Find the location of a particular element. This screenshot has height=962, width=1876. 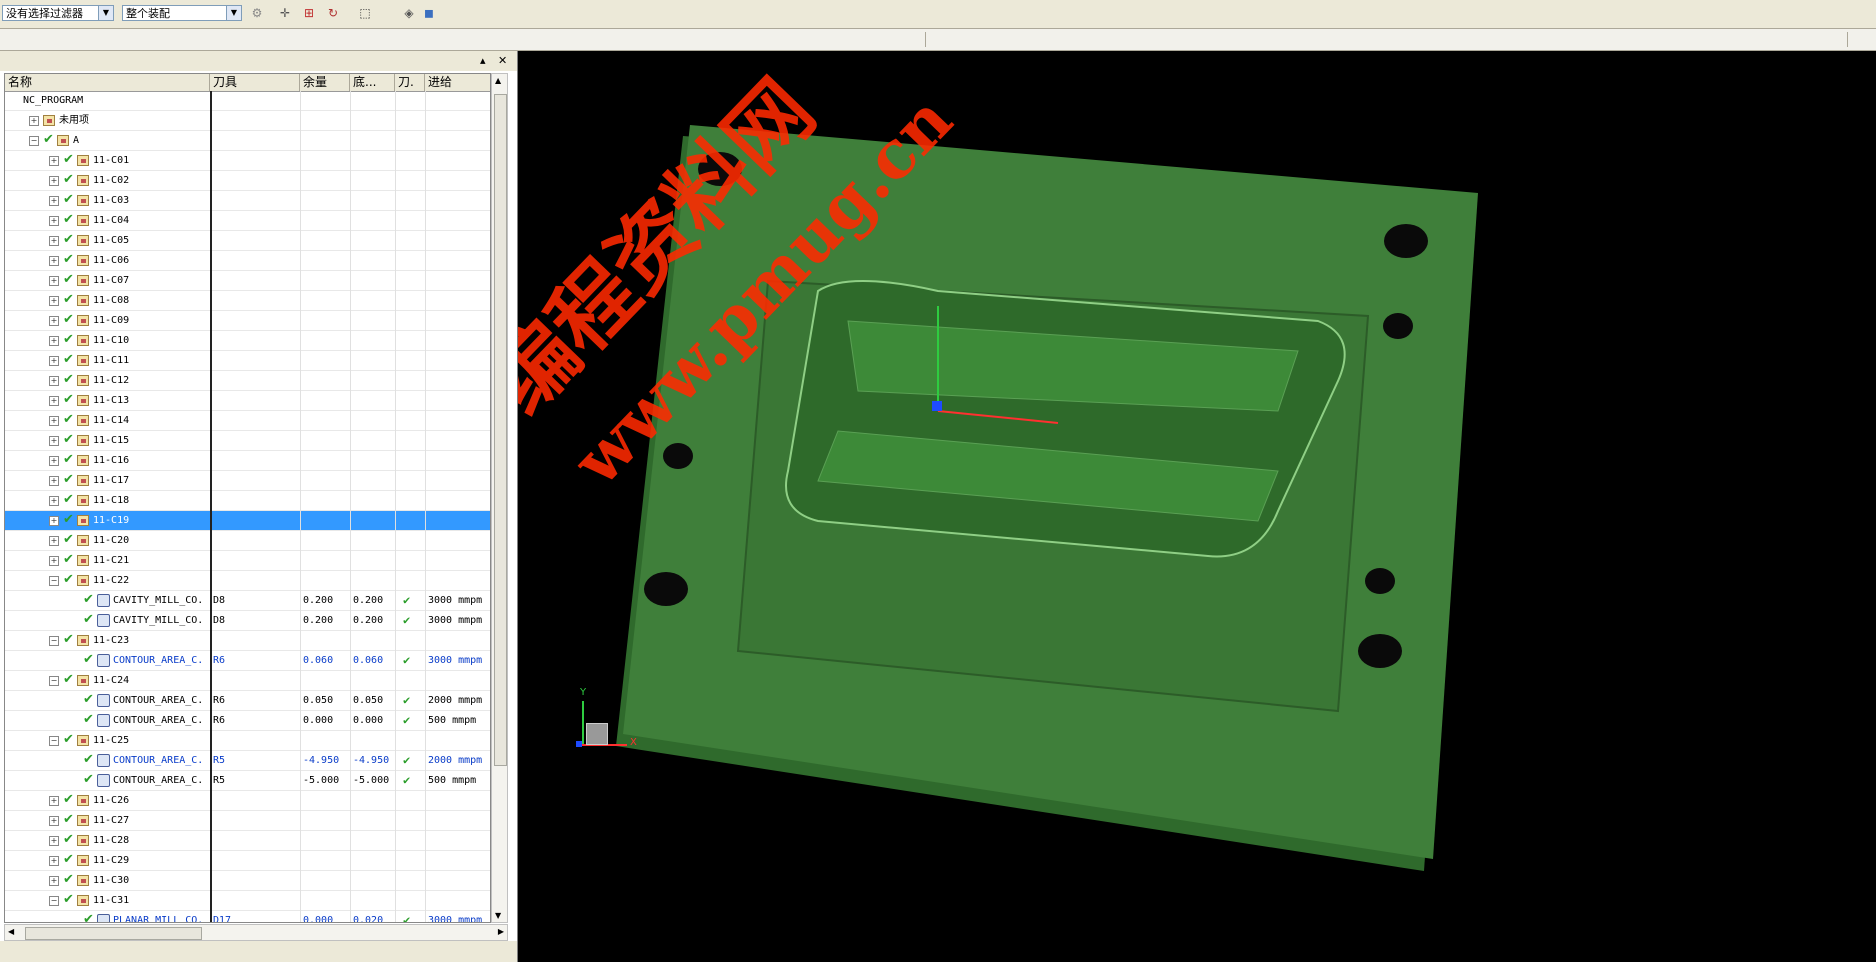

general-selection-icon: ⚙ is located at coordinates (257, 13).